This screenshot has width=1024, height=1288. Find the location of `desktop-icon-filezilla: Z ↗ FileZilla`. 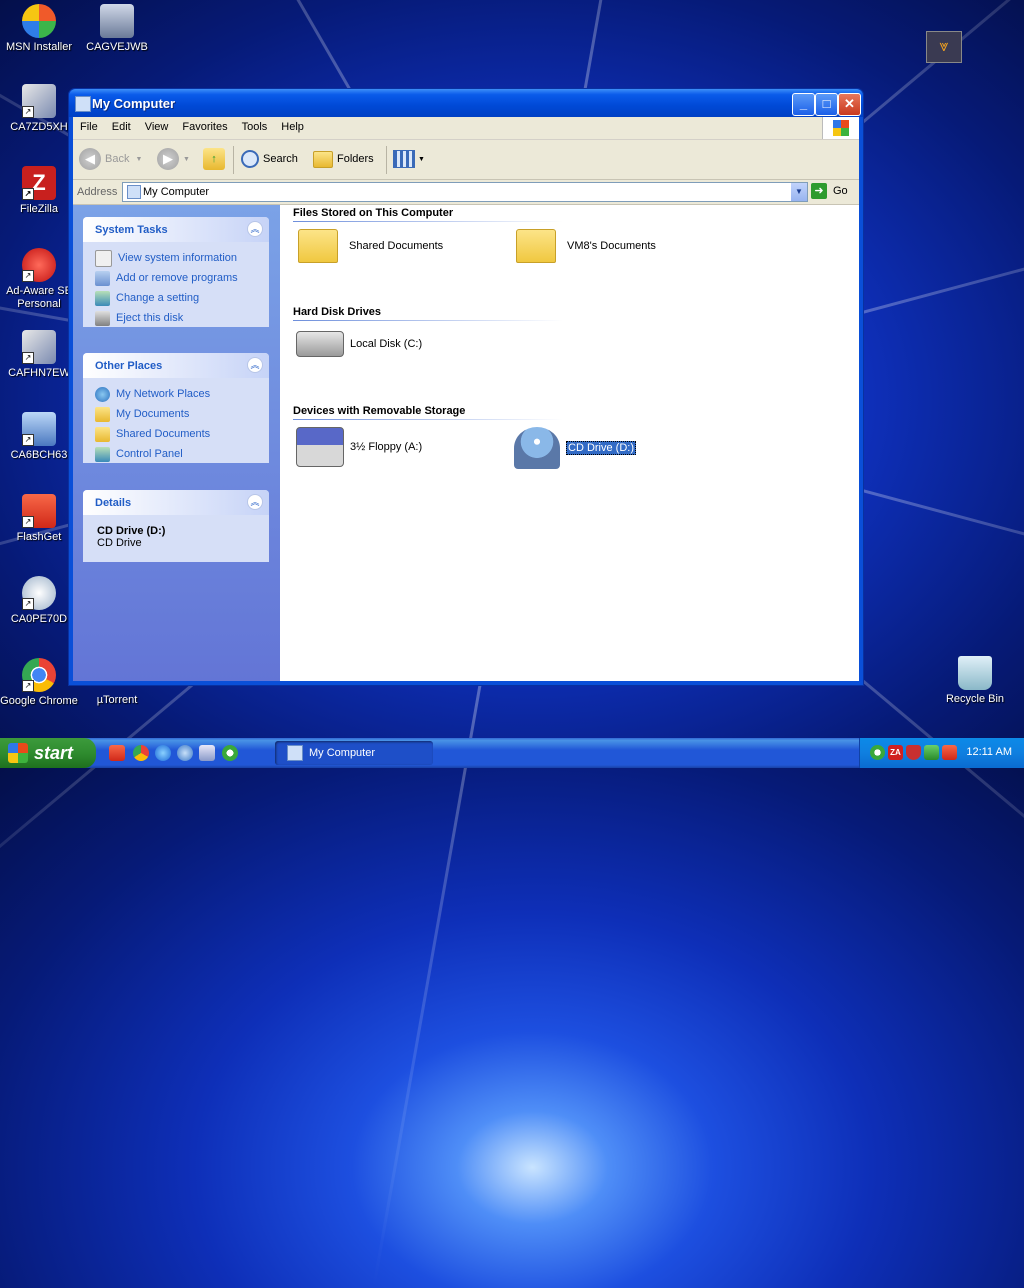

desktop-icon-filezilla: Z ↗ FileZilla is located at coordinates (39, 191).